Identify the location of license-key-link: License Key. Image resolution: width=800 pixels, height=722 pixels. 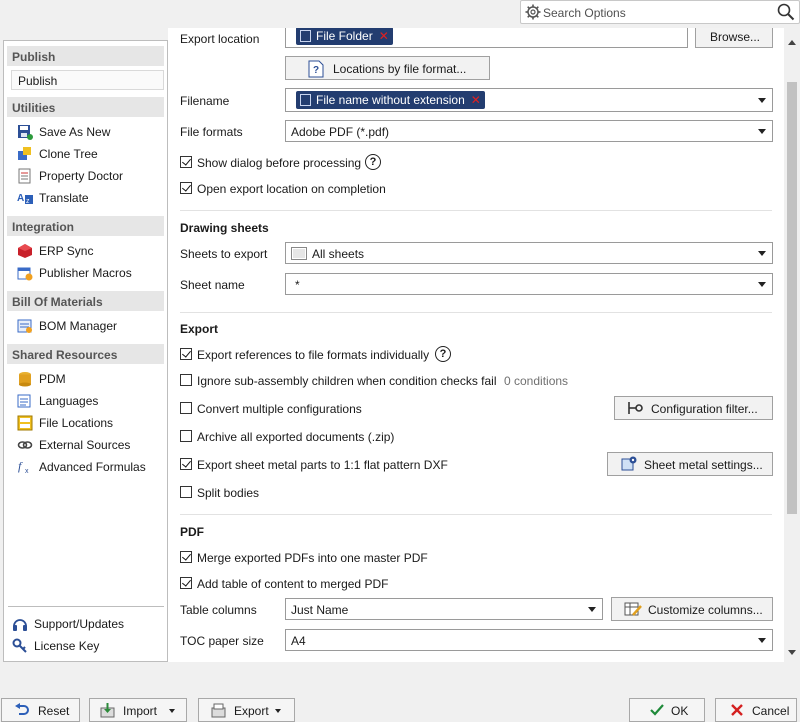
(87, 646).